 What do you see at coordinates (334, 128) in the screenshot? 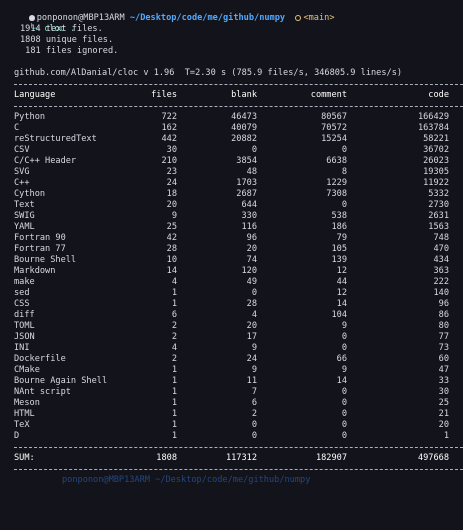
I see `cell-comment: 70572` at bounding box center [334, 128].